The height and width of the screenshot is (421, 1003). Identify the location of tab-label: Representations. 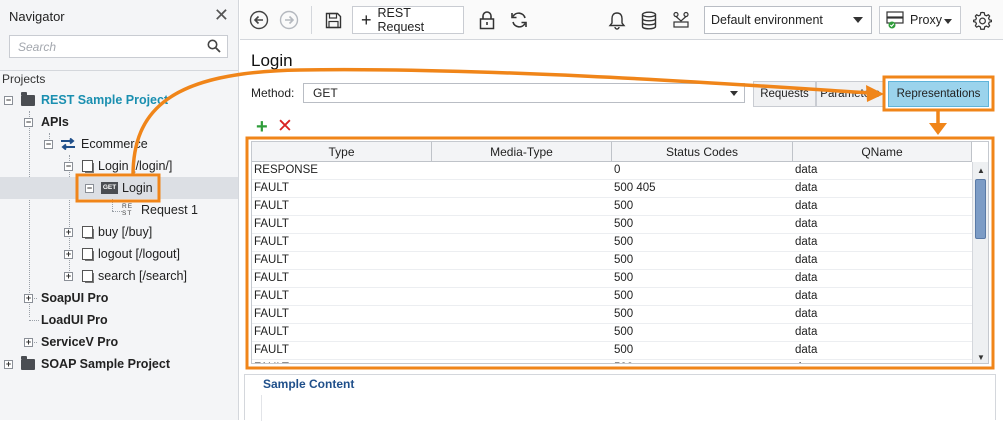
(938, 94).